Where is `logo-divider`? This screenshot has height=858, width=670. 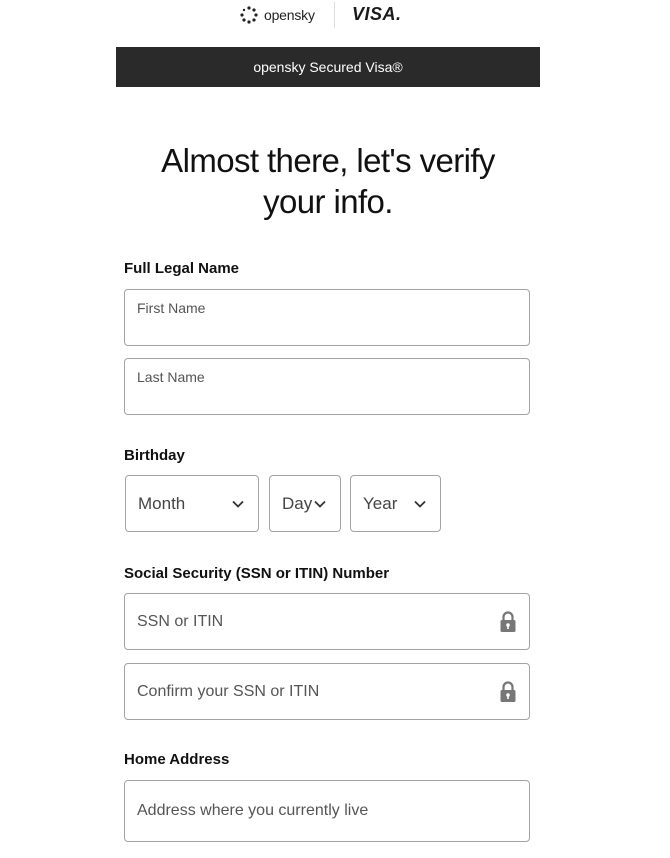 logo-divider is located at coordinates (334, 15).